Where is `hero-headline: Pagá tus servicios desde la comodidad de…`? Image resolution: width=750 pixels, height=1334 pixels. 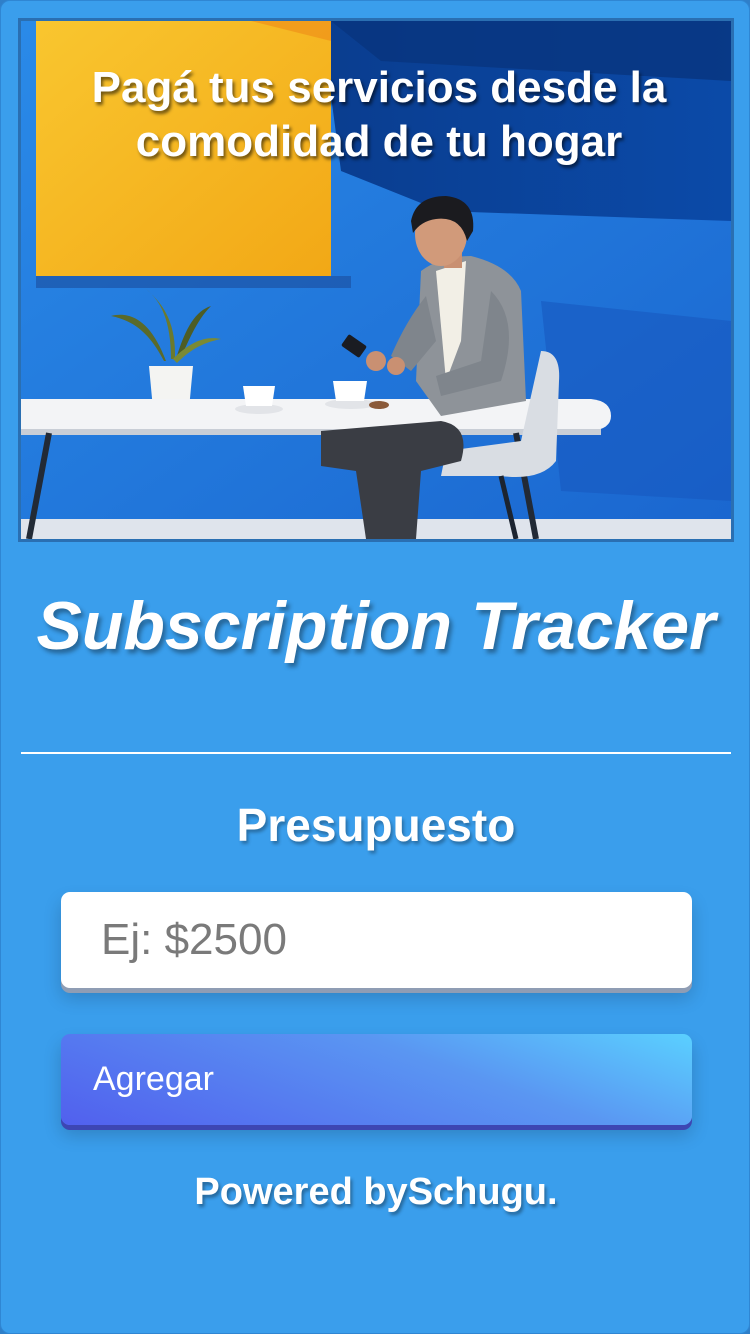 hero-headline: Pagá tus servicios desde la comodidad de… is located at coordinates (379, 114).